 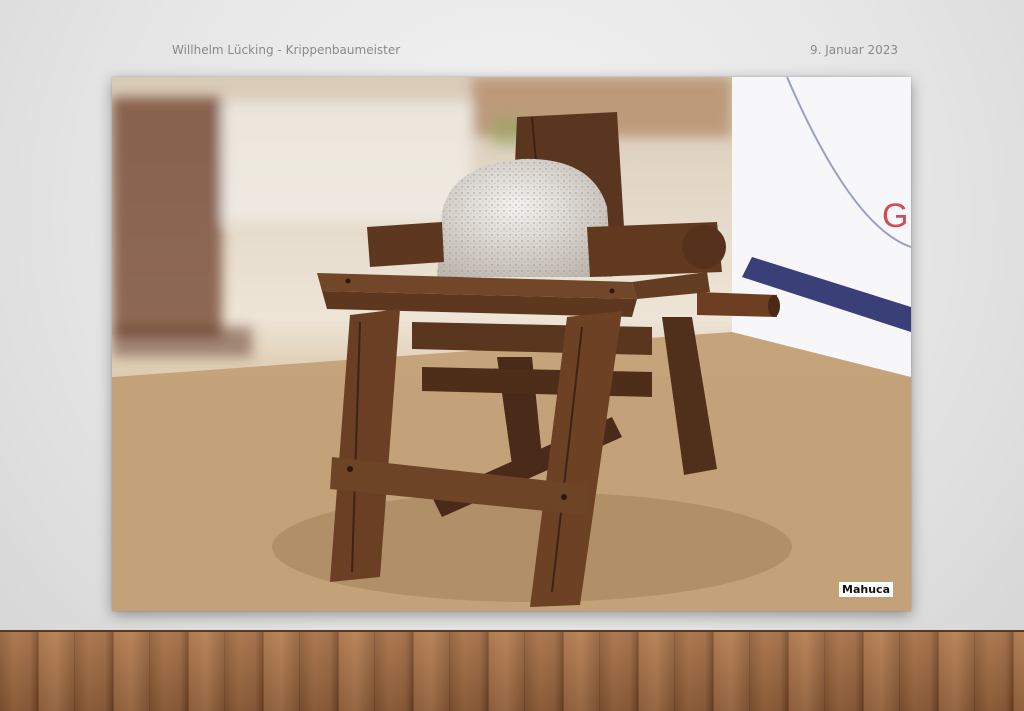 I want to click on sign-letter: G, so click(x=895, y=216).